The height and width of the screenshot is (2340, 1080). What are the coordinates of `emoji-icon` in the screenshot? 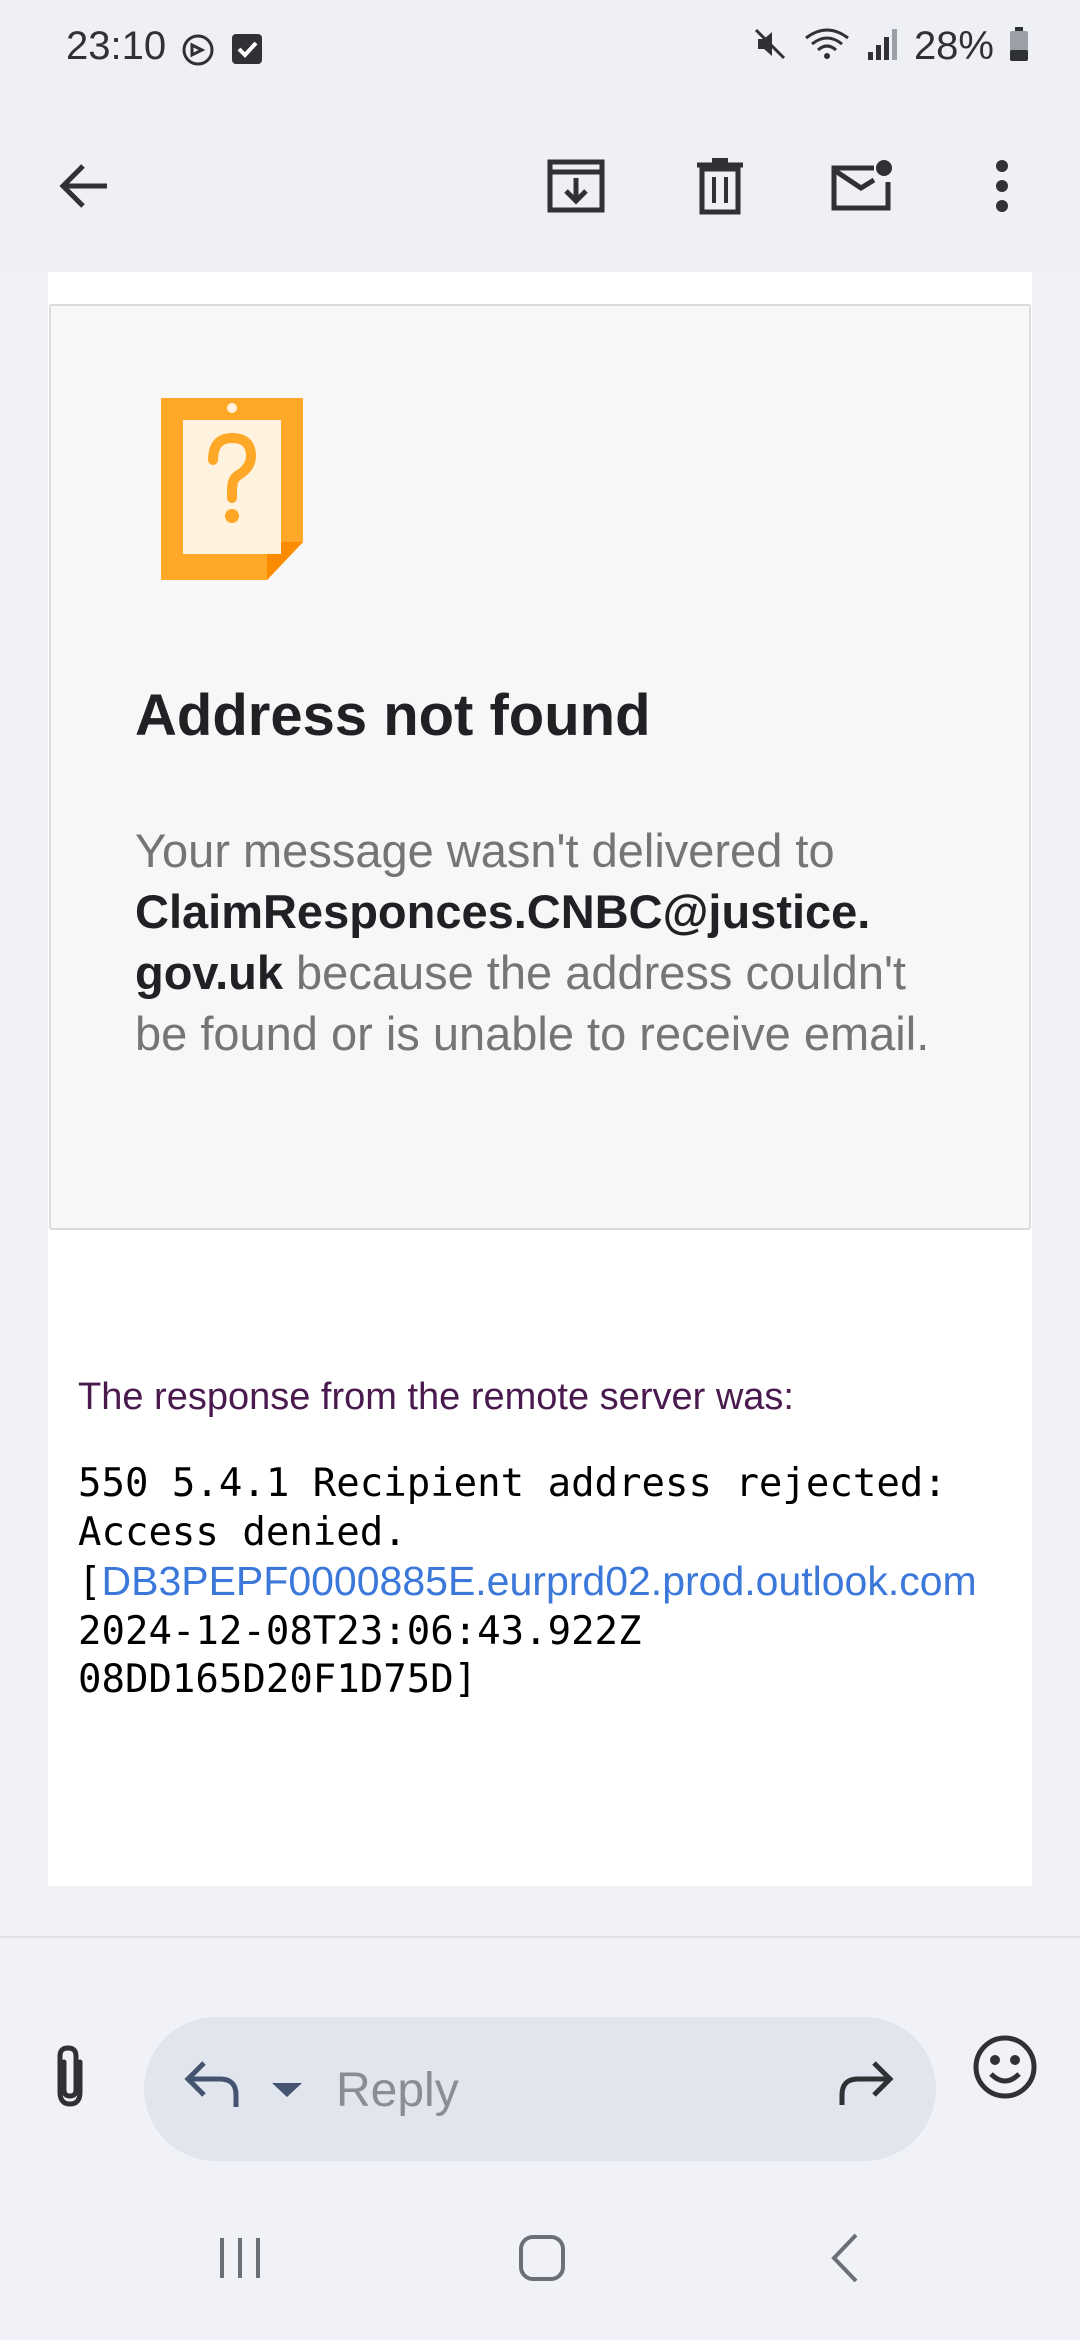 It's located at (1005, 2069).